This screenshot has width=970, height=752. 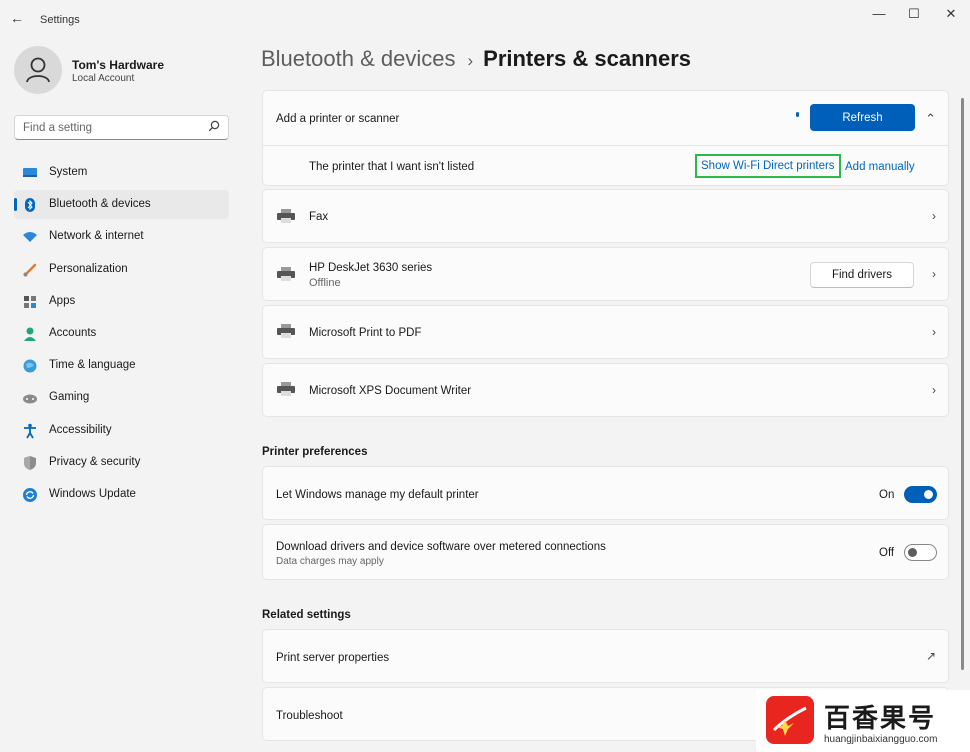 What do you see at coordinates (80, 429) in the screenshot?
I see `sidebar-item-label: Accessibility` at bounding box center [80, 429].